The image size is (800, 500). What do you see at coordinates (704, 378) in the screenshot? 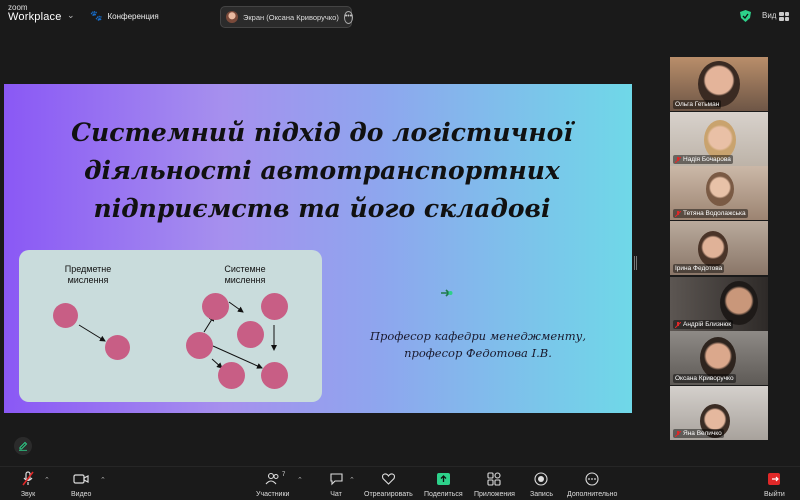
I see `participant-name: Оксана Криворучко` at bounding box center [704, 378].